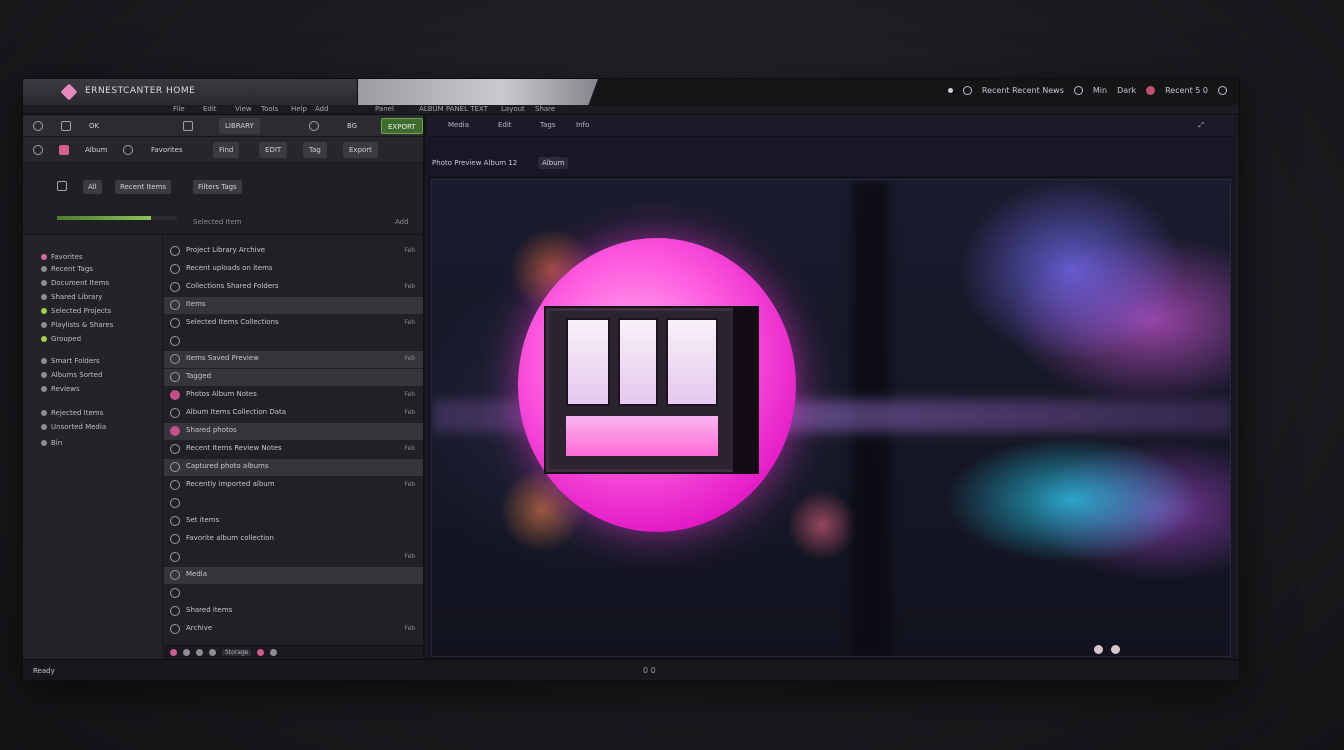  What do you see at coordinates (203, 520) in the screenshot?
I see `list-item-title: Set items` at bounding box center [203, 520].